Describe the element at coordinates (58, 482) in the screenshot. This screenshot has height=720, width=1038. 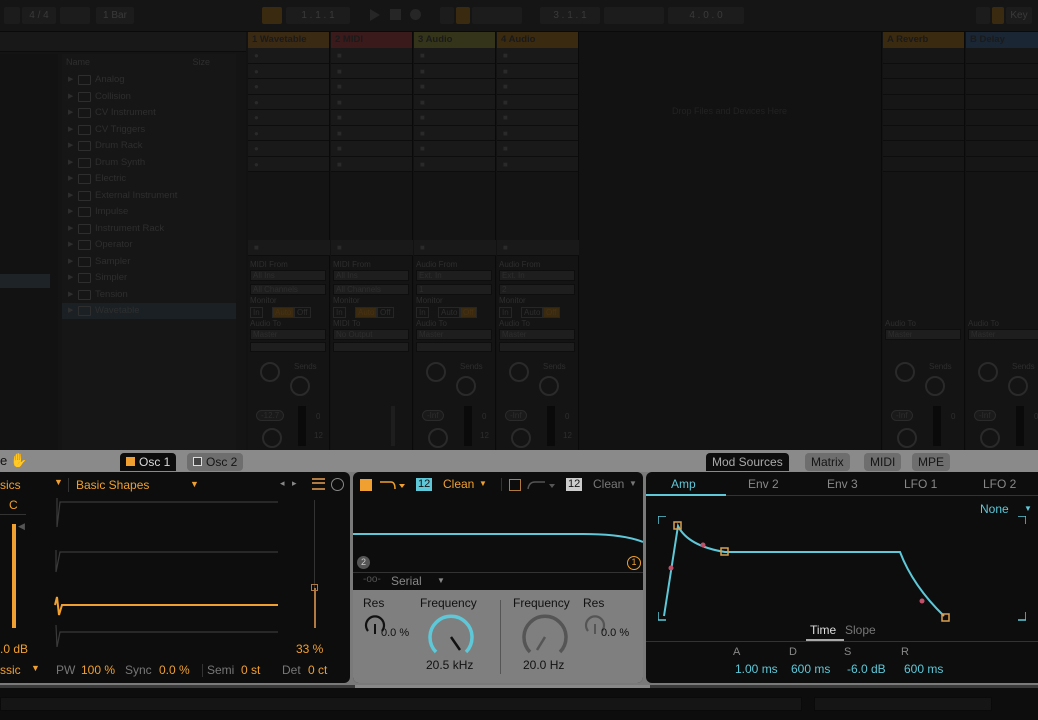
I see `category-dropdown-icon: ▼` at that location.